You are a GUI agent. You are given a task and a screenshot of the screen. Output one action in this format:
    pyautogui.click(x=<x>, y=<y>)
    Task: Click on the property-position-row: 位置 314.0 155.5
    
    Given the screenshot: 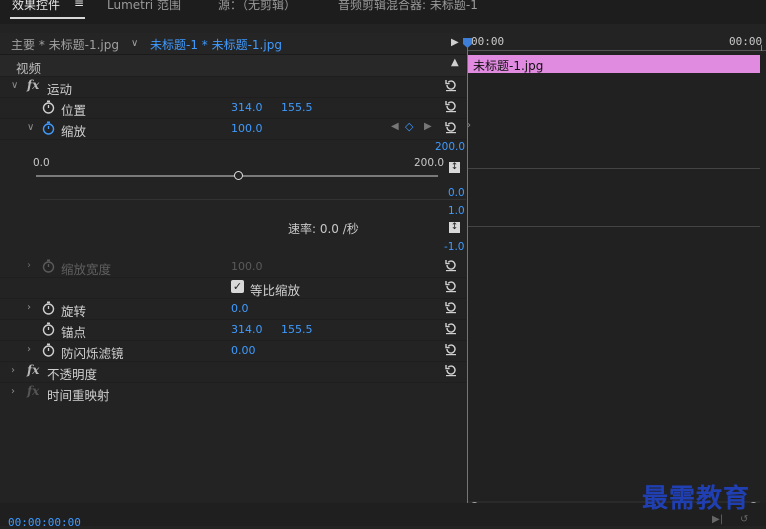 What is the action you would take?
    pyautogui.click(x=233, y=108)
    